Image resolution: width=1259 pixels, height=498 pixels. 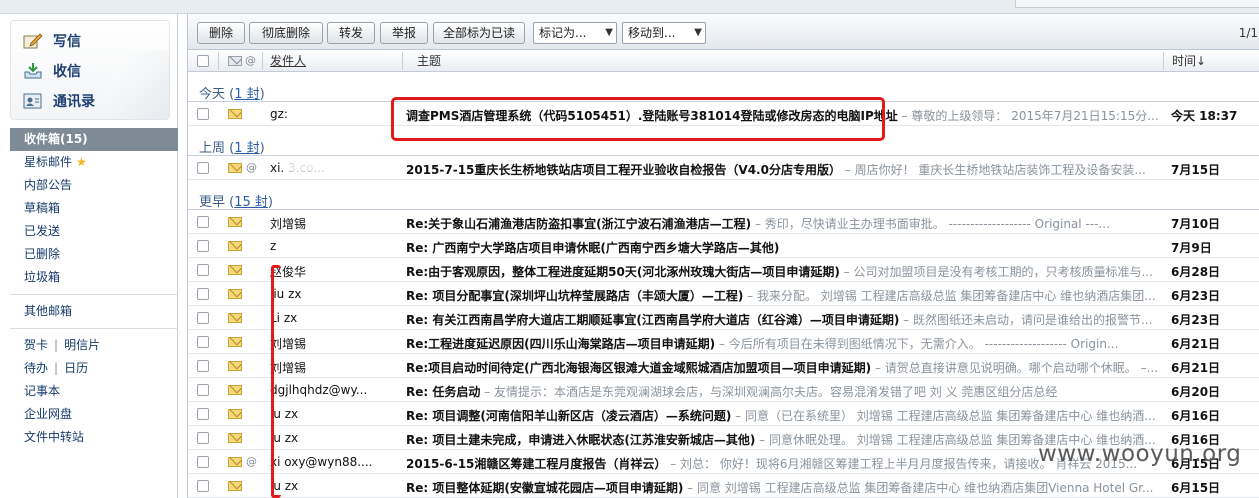 What do you see at coordinates (221, 33) in the screenshot?
I see `delete-button: 删除` at bounding box center [221, 33].